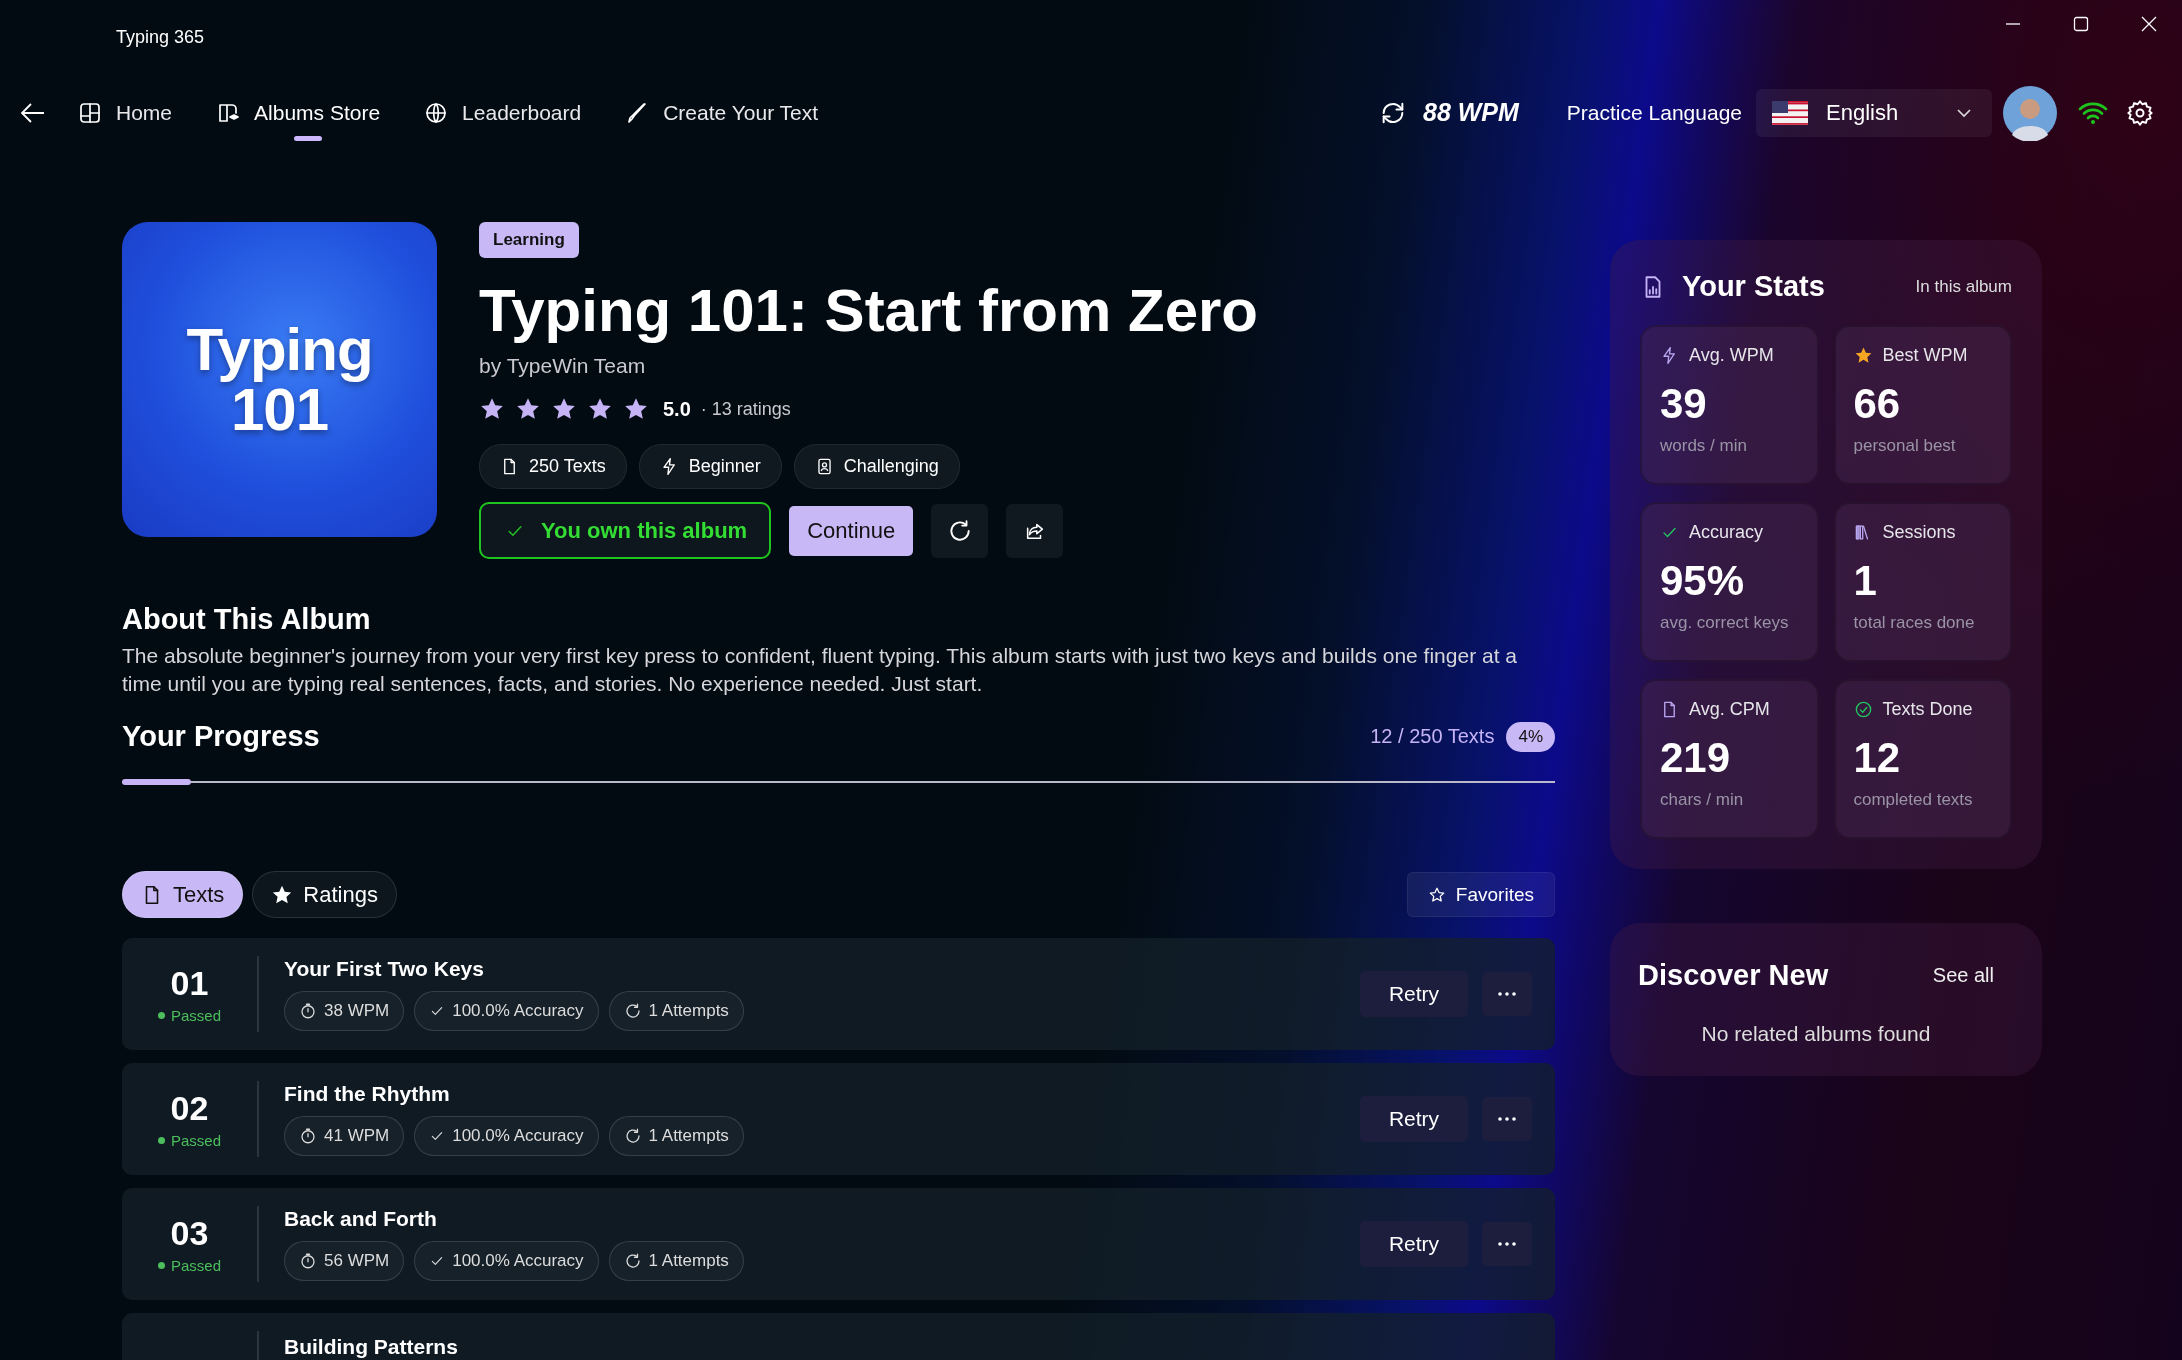 Image resolution: width=2182 pixels, height=1360 pixels. Describe the element at coordinates (308, 138) in the screenshot. I see `selected-indicator` at that location.